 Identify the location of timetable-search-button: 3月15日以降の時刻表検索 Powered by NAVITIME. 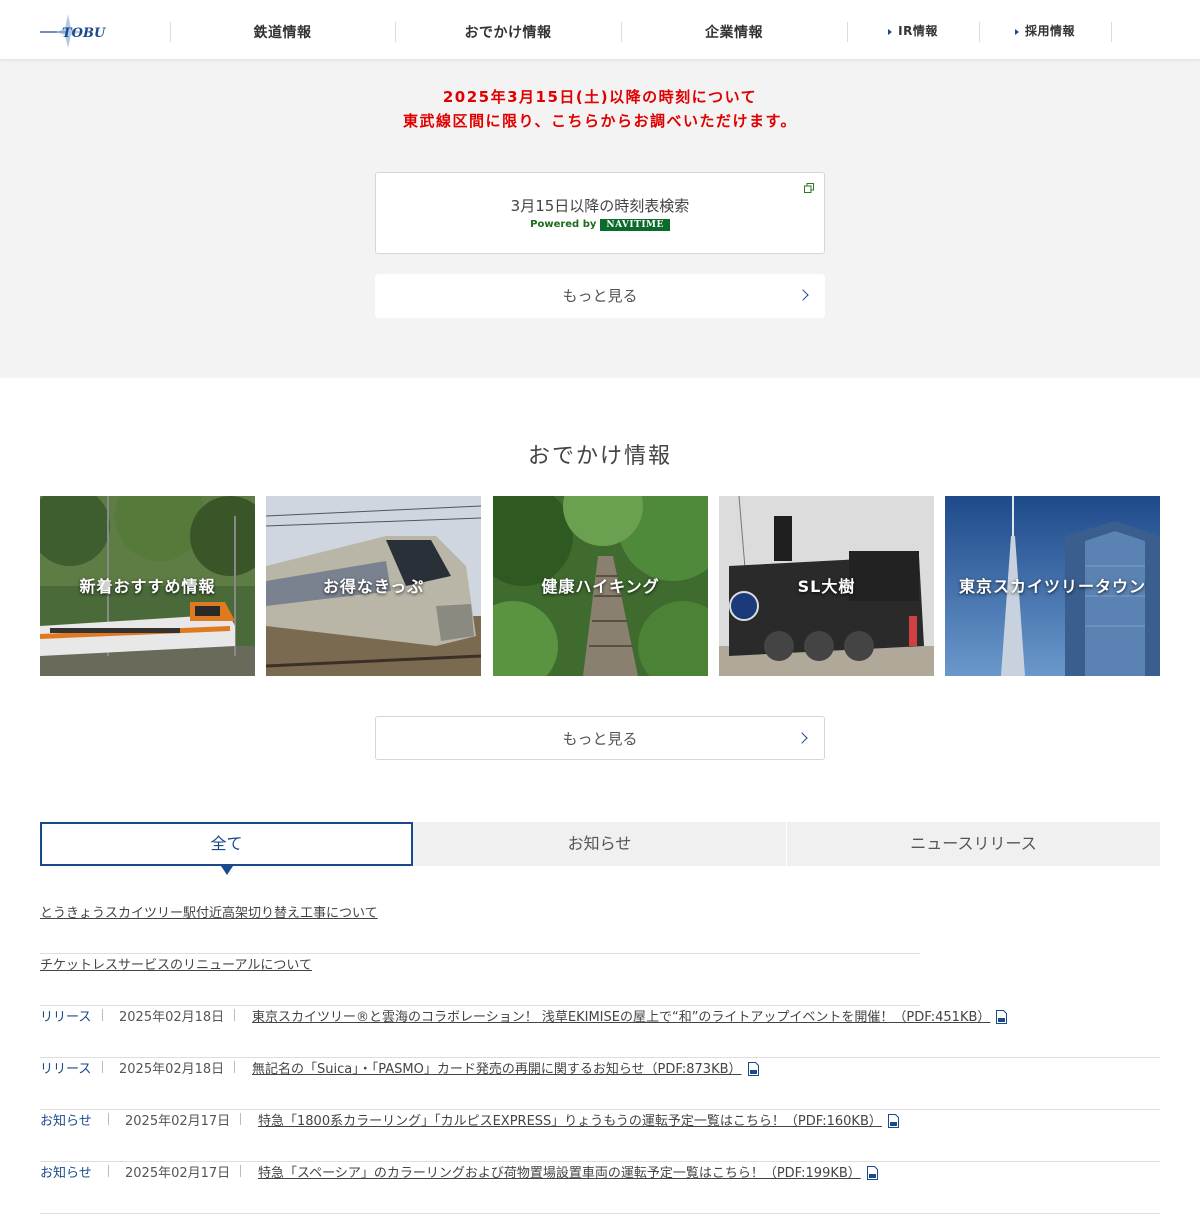
(600, 213).